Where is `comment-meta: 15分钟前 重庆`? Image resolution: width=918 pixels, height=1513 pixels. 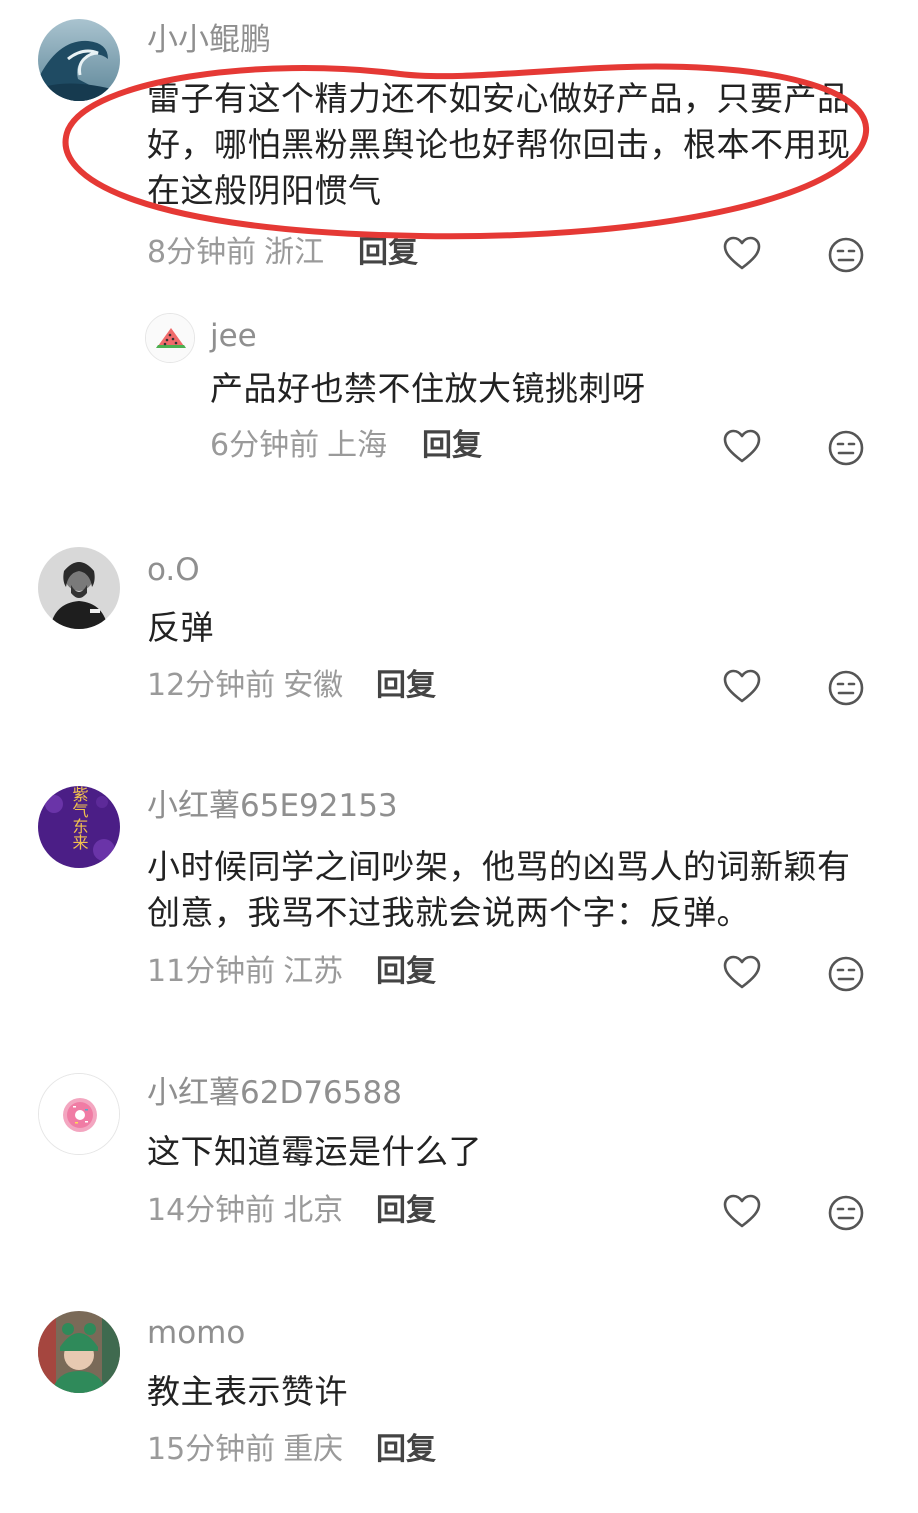 comment-meta: 15分钟前 重庆 is located at coordinates (245, 1450).